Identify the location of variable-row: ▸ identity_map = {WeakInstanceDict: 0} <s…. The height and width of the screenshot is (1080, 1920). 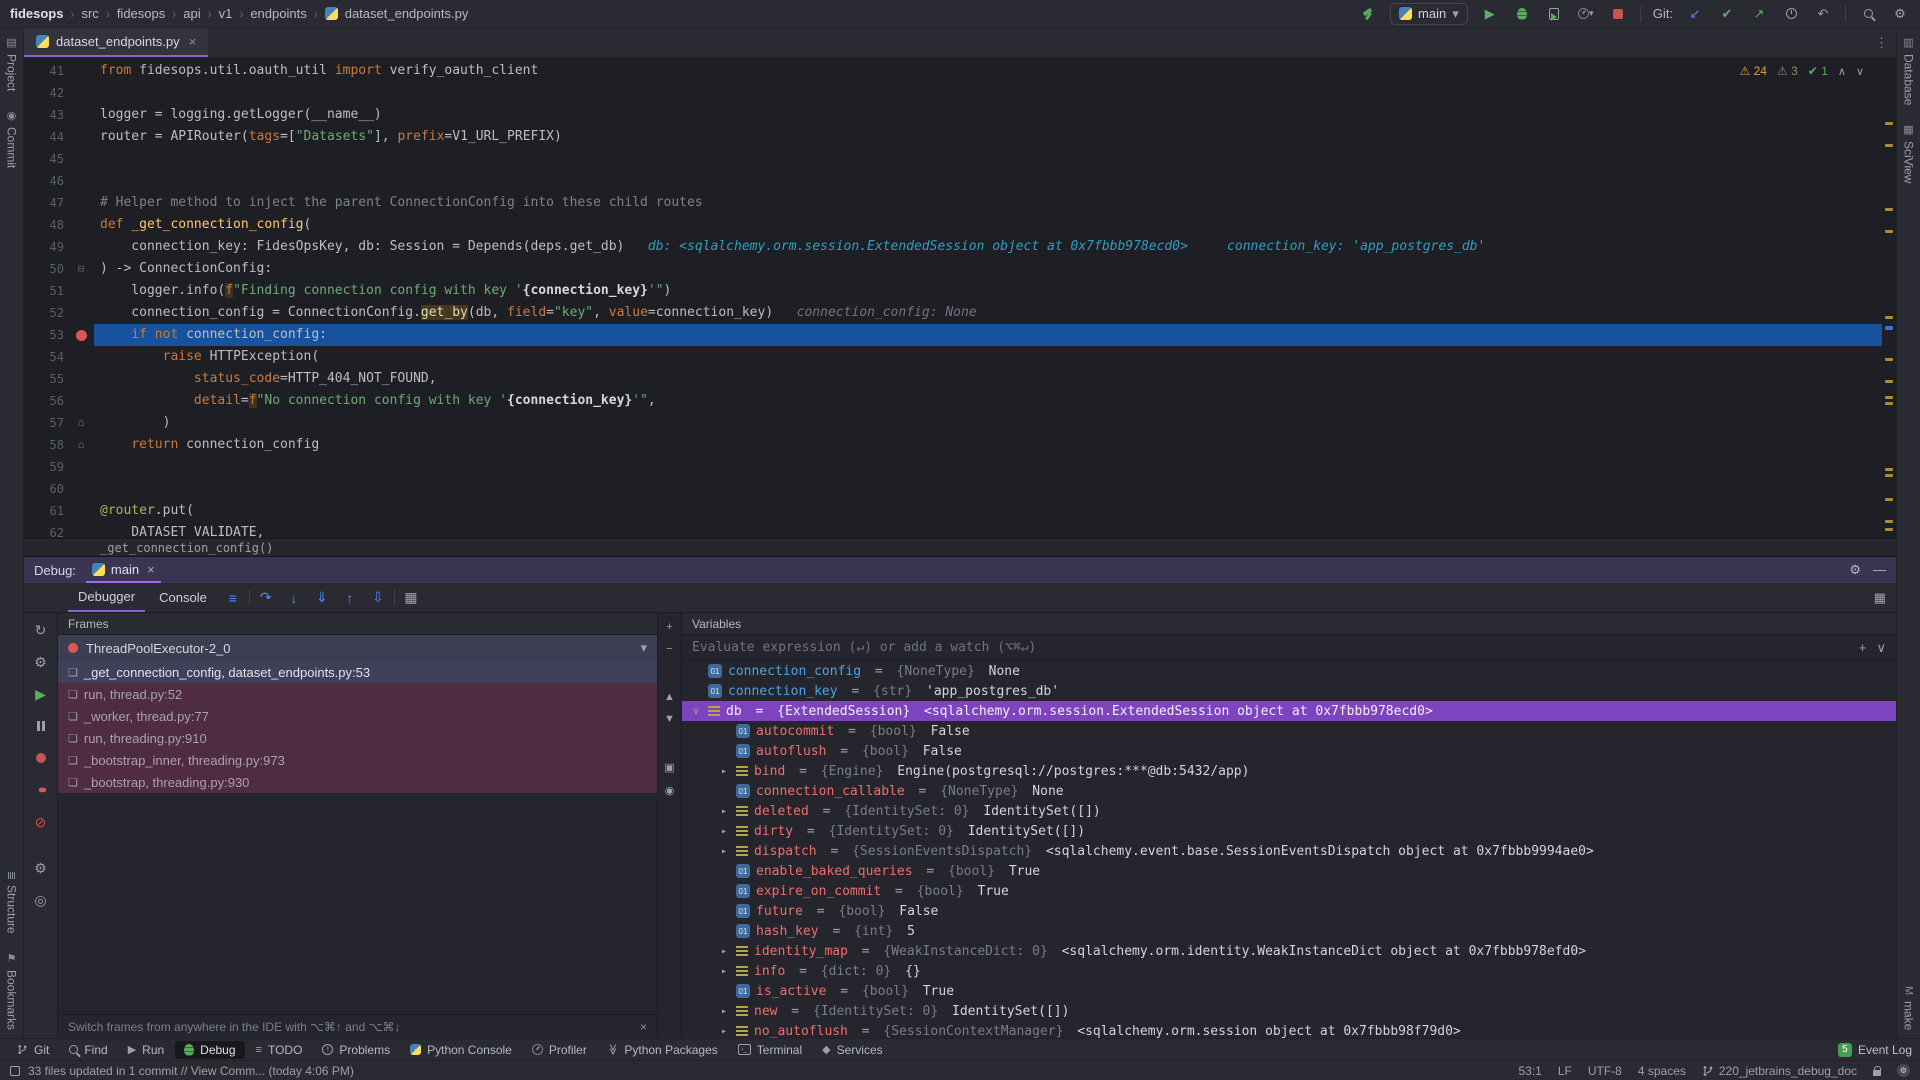
(1289, 951).